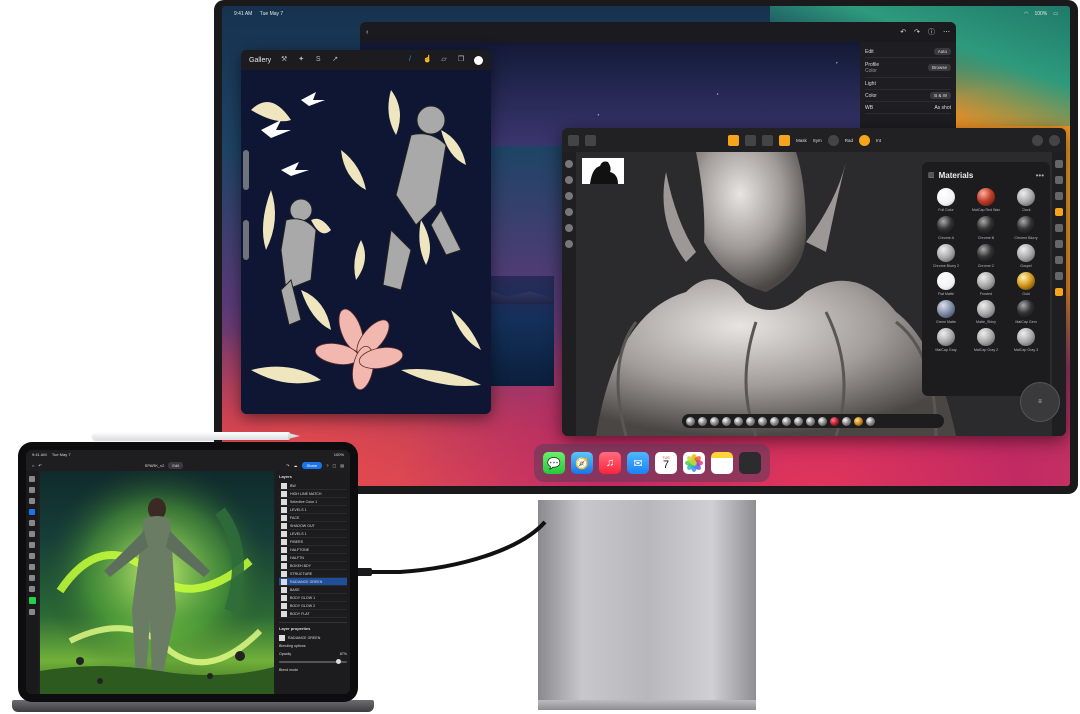 Image resolution: width=1080 pixels, height=714 pixels. Describe the element at coordinates (569, 212) in the screenshot. I see `tool-mask-icon` at that location.